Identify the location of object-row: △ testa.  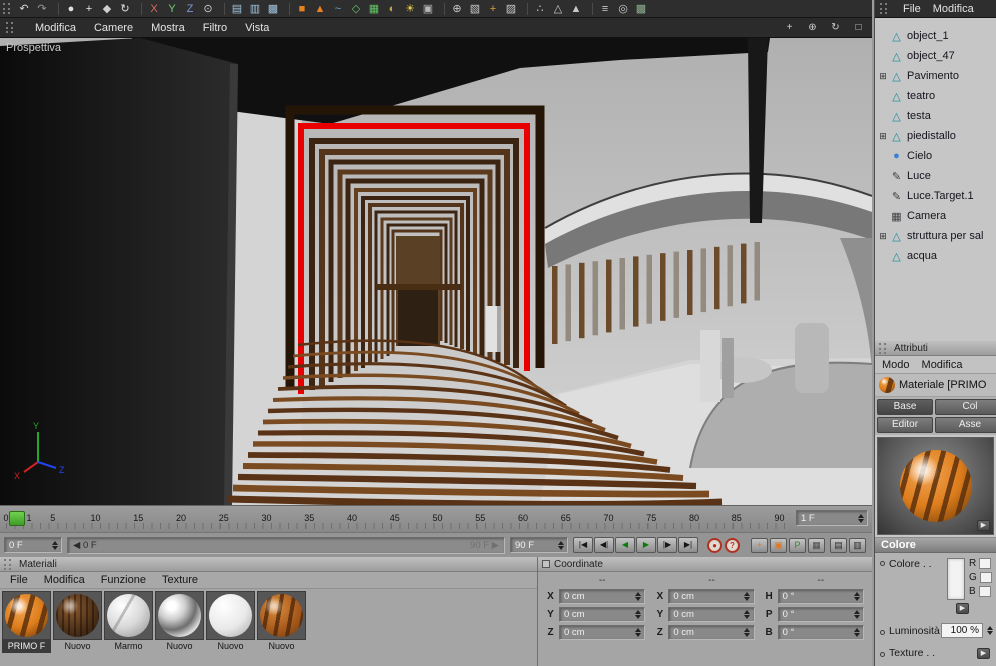
(935, 116).